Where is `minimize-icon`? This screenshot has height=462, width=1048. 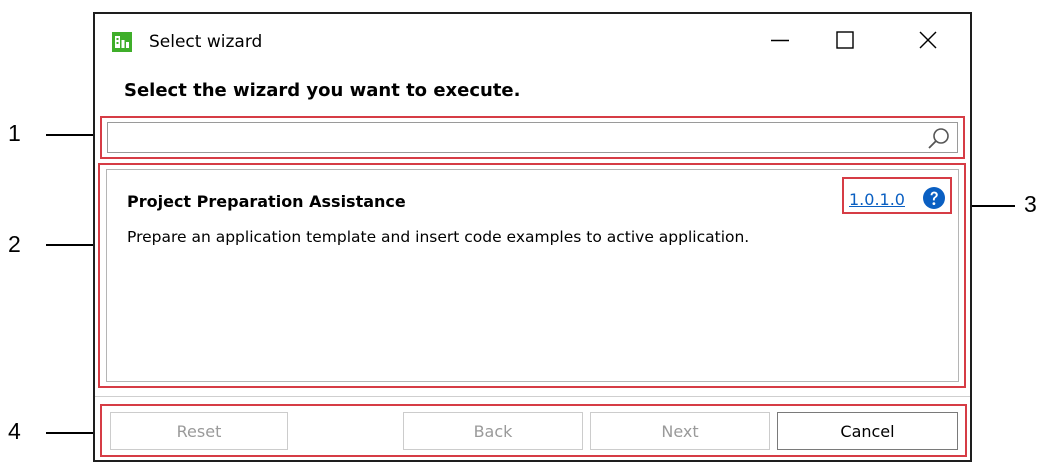
minimize-icon is located at coordinates (780, 40).